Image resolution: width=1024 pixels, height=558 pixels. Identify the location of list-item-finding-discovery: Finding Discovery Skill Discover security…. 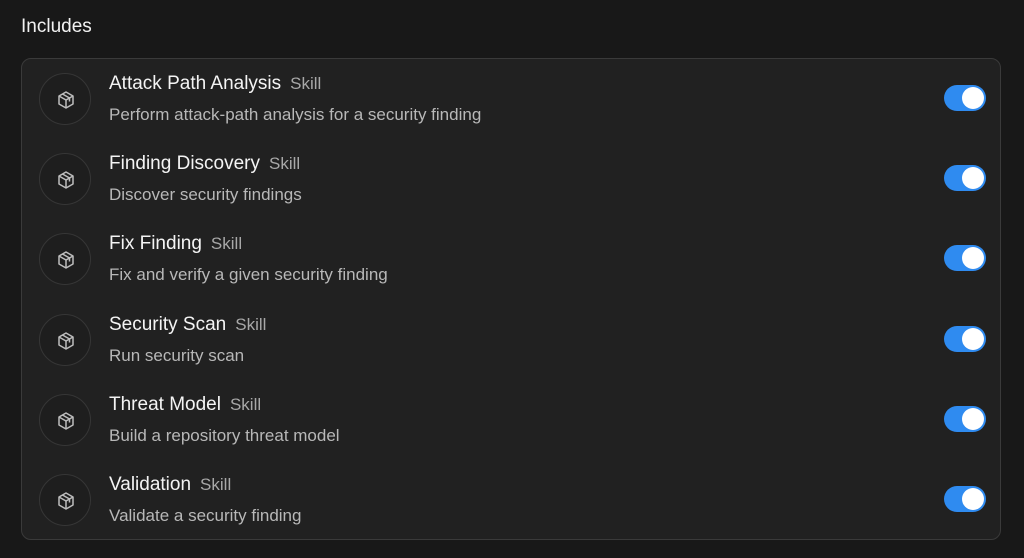
(511, 179).